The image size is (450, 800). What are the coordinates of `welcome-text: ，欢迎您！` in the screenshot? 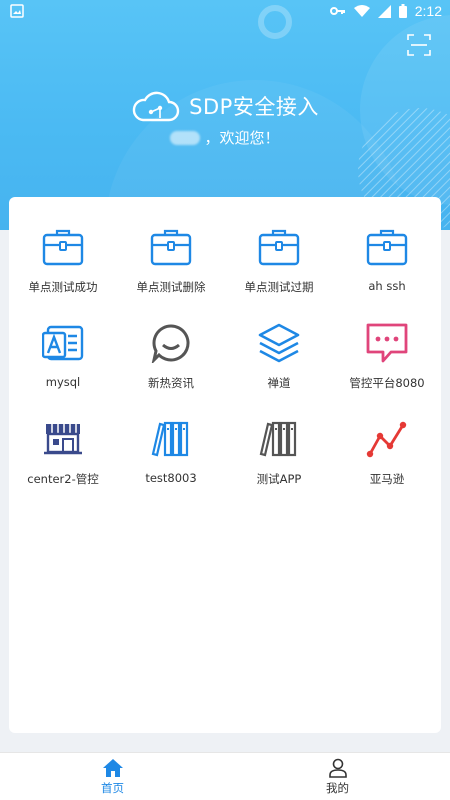 It's located at (242, 138).